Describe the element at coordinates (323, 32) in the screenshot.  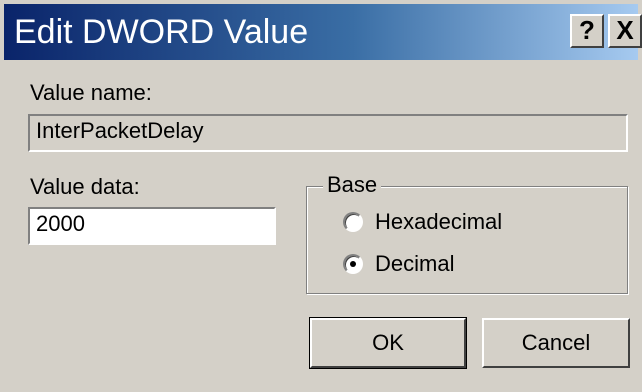
I see `title-bar: Edit DWORD Value ? X` at that location.